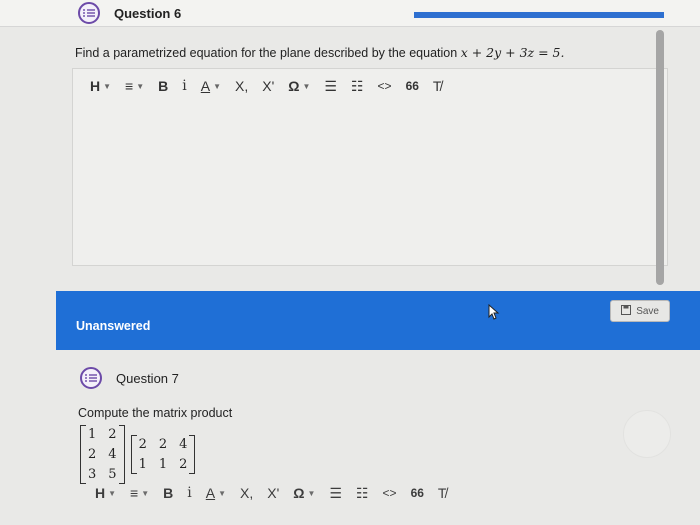  Describe the element at coordinates (647, 311) in the screenshot. I see `save-button-label: Save` at that location.